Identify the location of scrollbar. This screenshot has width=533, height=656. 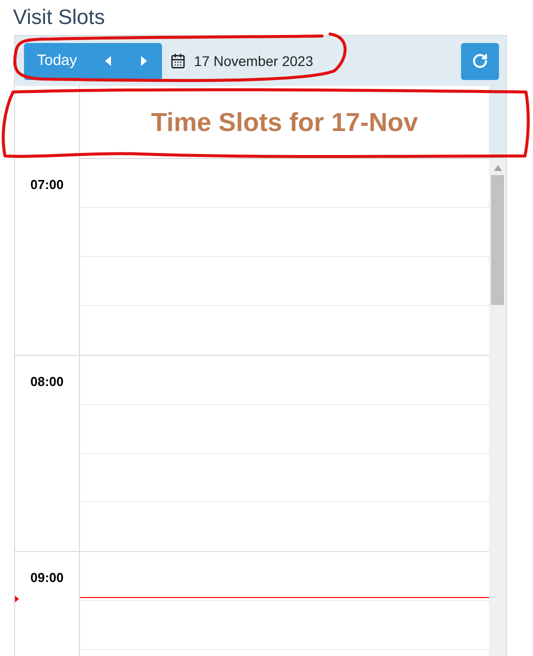
(497, 407).